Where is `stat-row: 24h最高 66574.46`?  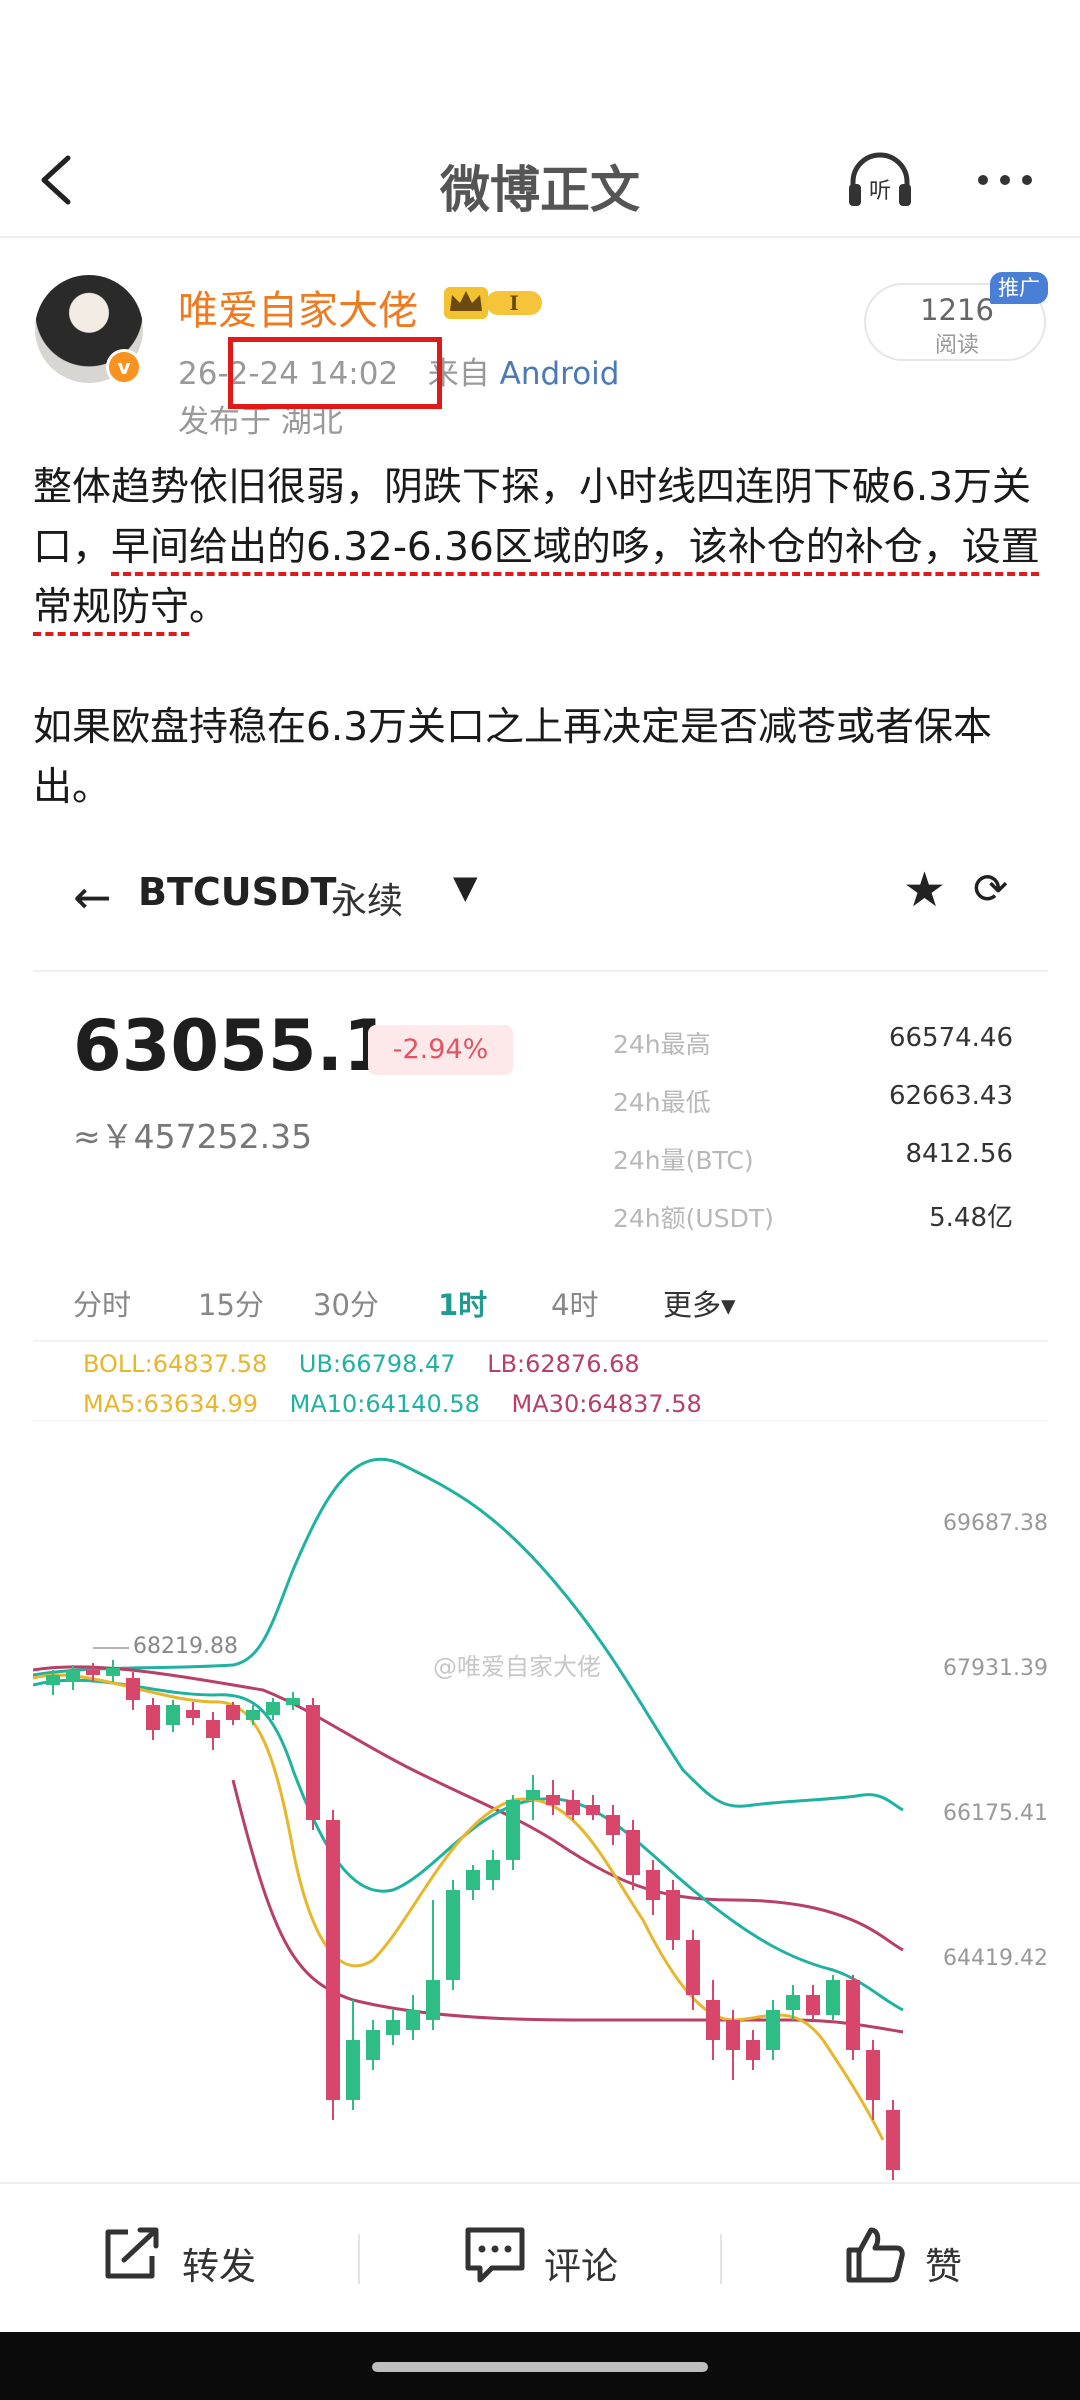
stat-row: 24h最高 66574.46 is located at coordinates (823, 1044).